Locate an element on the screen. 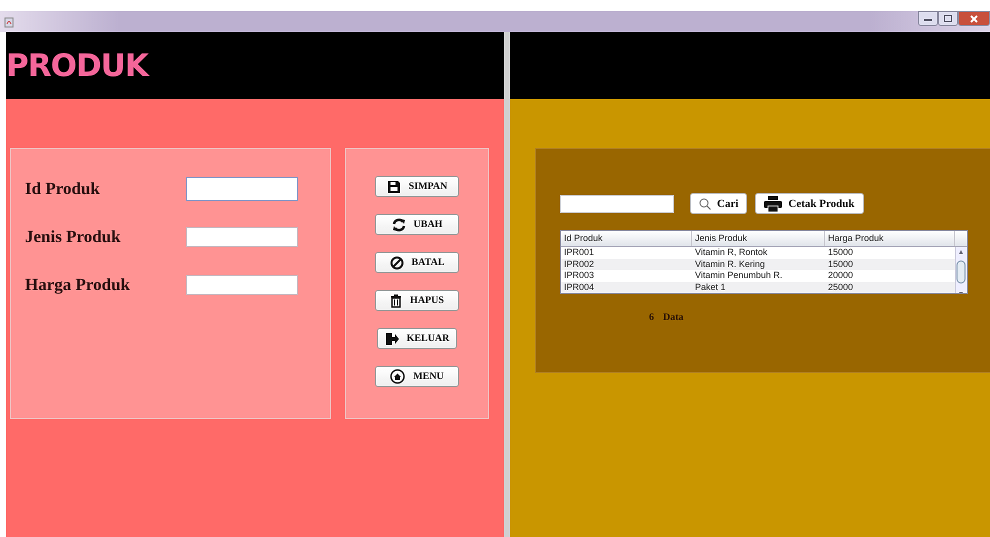 The width and height of the screenshot is (990, 537). search-field is located at coordinates (617, 203).